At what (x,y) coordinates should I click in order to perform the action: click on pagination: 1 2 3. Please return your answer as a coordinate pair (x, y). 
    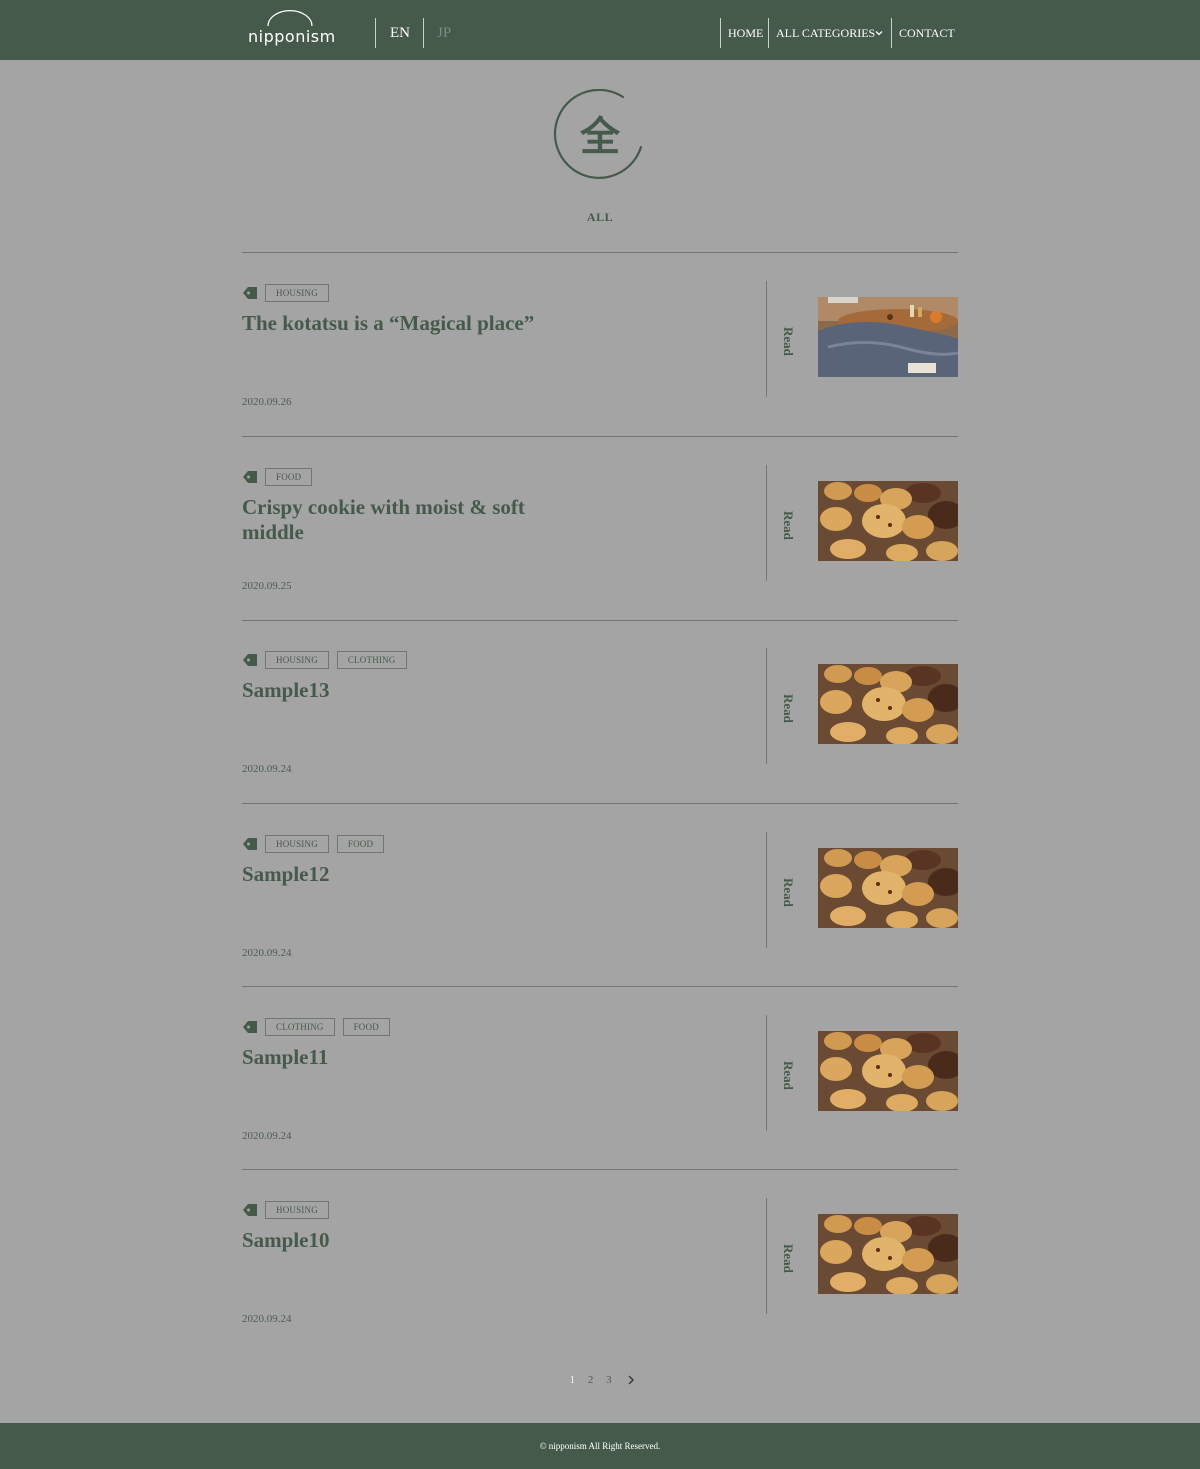
    Looking at the image, I should click on (600, 1380).